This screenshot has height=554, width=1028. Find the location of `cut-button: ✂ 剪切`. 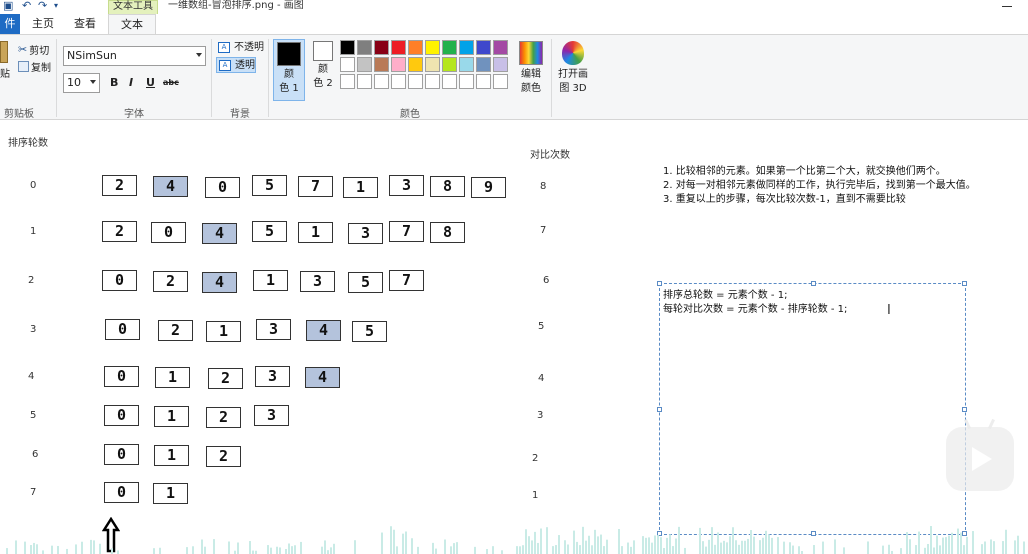

cut-button: ✂ 剪切 is located at coordinates (33, 49).